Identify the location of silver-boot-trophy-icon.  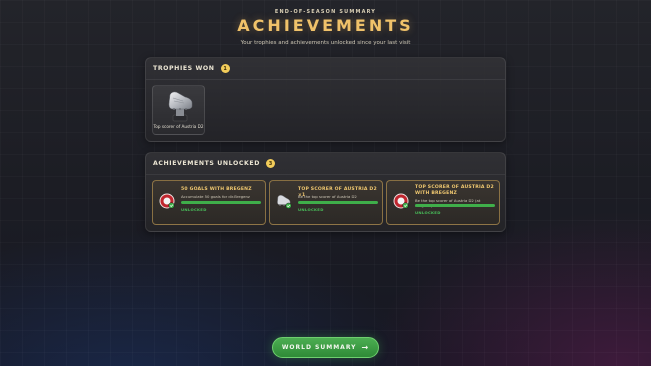
(180, 106).